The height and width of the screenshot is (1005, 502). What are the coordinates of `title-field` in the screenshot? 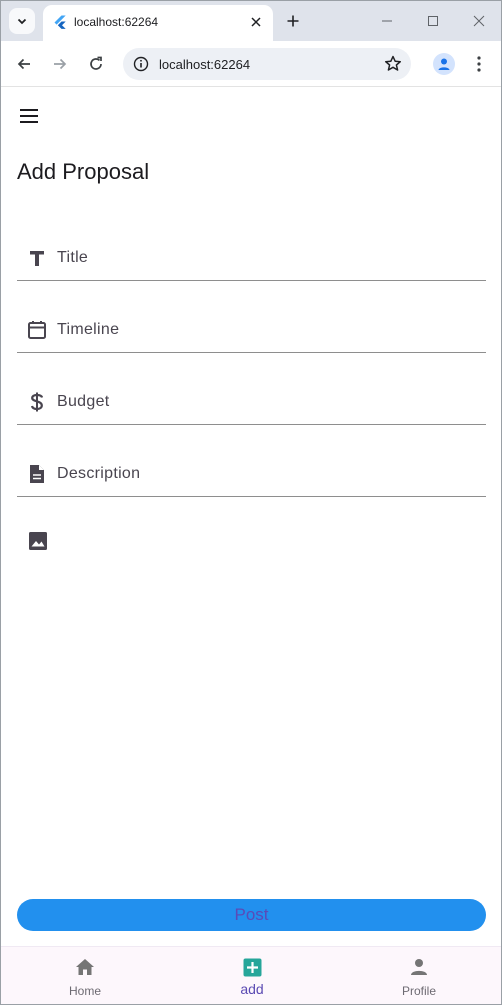 It's located at (251, 259).